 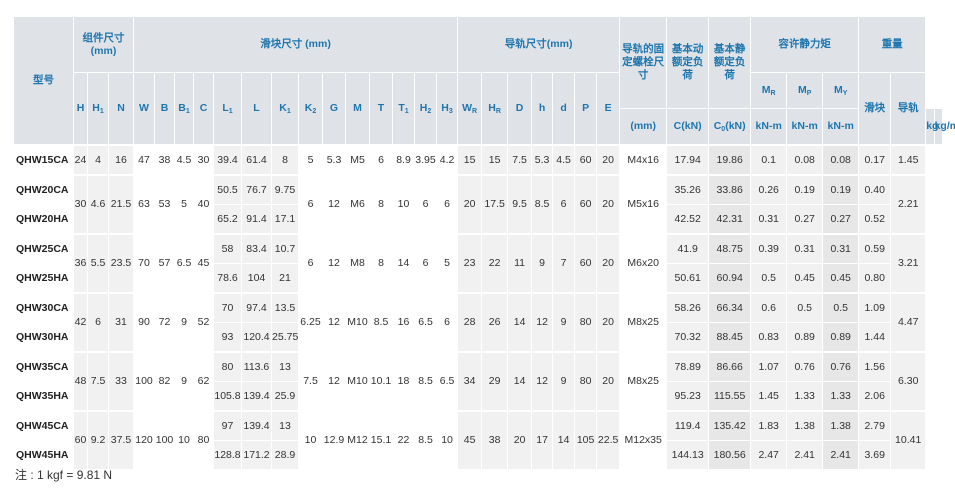 What do you see at coordinates (257, 248) in the screenshot?
I see `cell-l: 83.4` at bounding box center [257, 248].